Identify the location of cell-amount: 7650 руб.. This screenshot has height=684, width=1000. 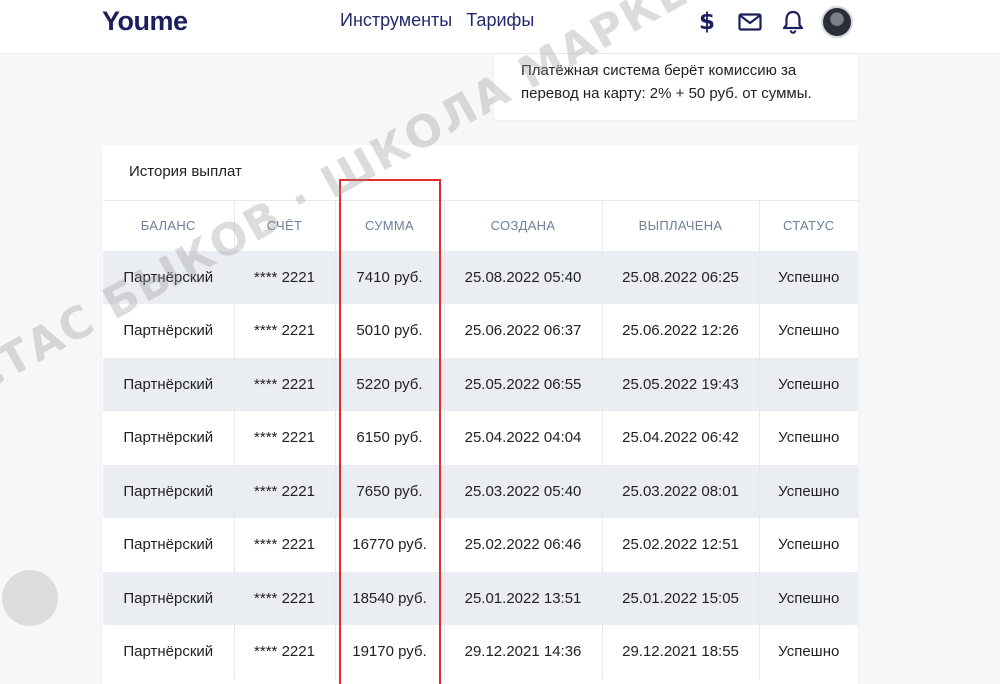
(390, 491).